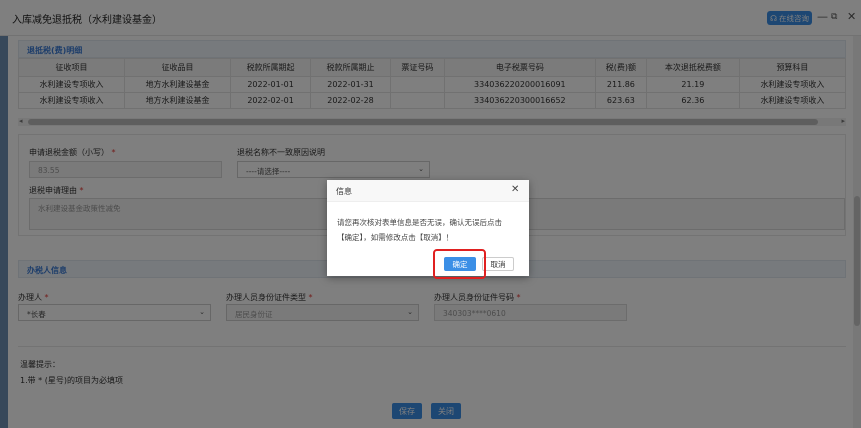 The height and width of the screenshot is (428, 861). I want to click on dialog-header: 信息 ✕, so click(428, 191).